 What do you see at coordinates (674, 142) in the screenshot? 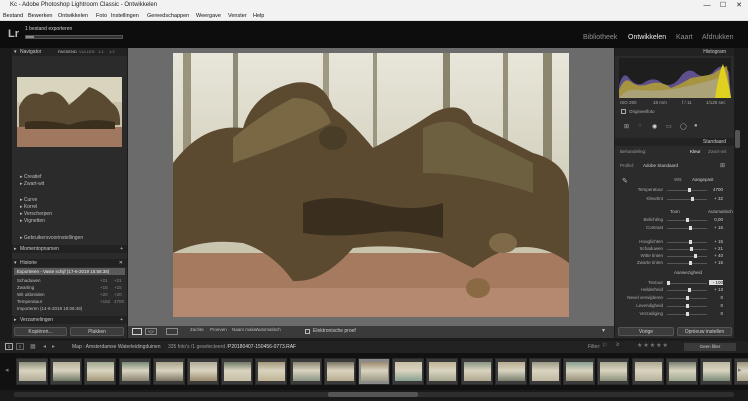
I see `profile-header: Standaard` at bounding box center [674, 142].